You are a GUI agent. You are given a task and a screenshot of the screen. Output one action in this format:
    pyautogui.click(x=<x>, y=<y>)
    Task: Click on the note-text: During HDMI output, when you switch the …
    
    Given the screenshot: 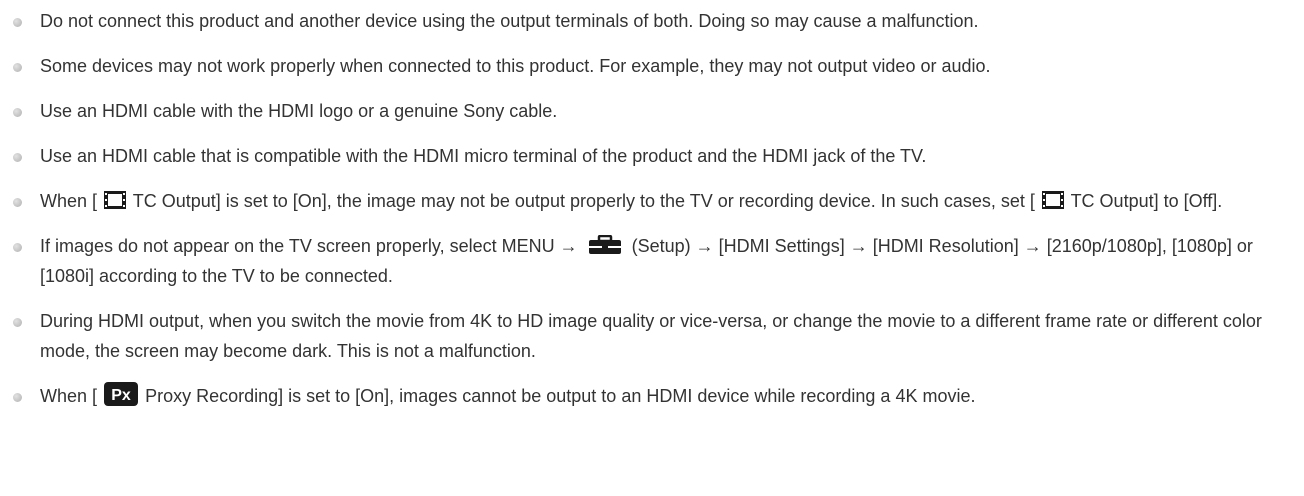 What is the action you would take?
    pyautogui.click(x=651, y=336)
    